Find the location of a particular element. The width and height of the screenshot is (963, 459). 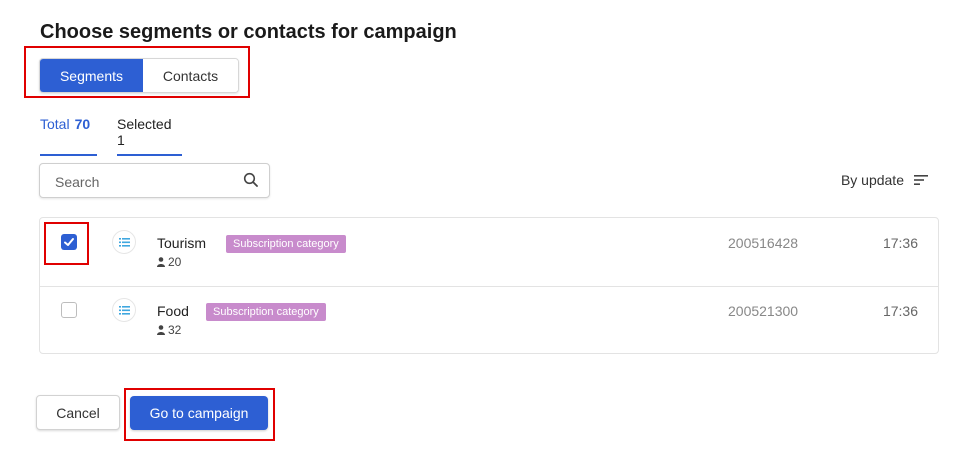

go-to-campaign-button: Go to campaign is located at coordinates (199, 413).